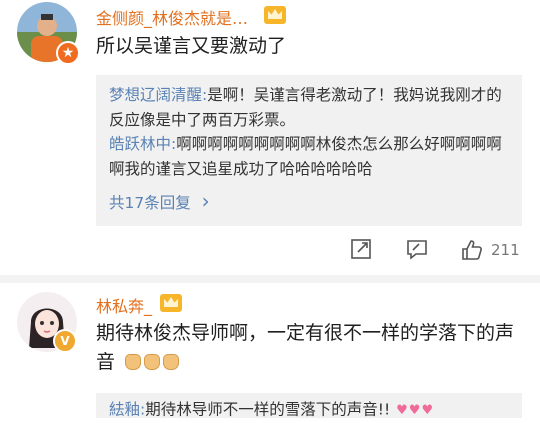 This screenshot has height=423, width=540. What do you see at coordinates (155, 95) in the screenshot?
I see `reply-username: 梦想辽阔清醒` at bounding box center [155, 95].